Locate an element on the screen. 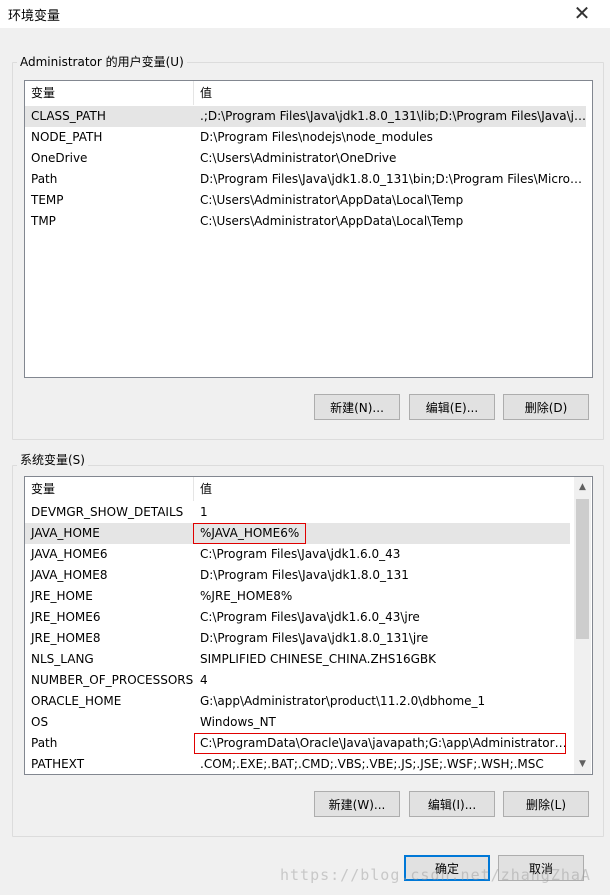 The image size is (610, 895). table-row: OS Windows_NT is located at coordinates (297, 722).